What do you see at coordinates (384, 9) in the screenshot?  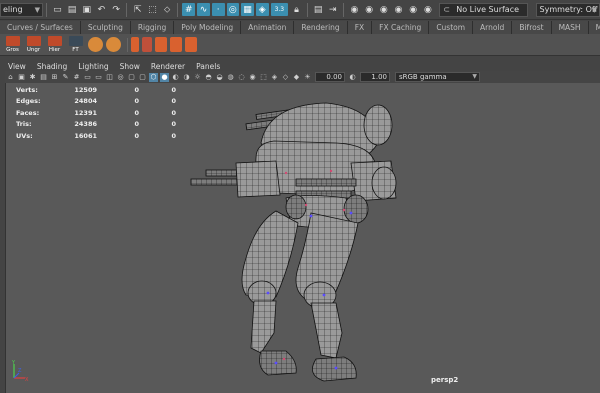 I see `ipr-render-icon: ◉` at bounding box center [384, 9].